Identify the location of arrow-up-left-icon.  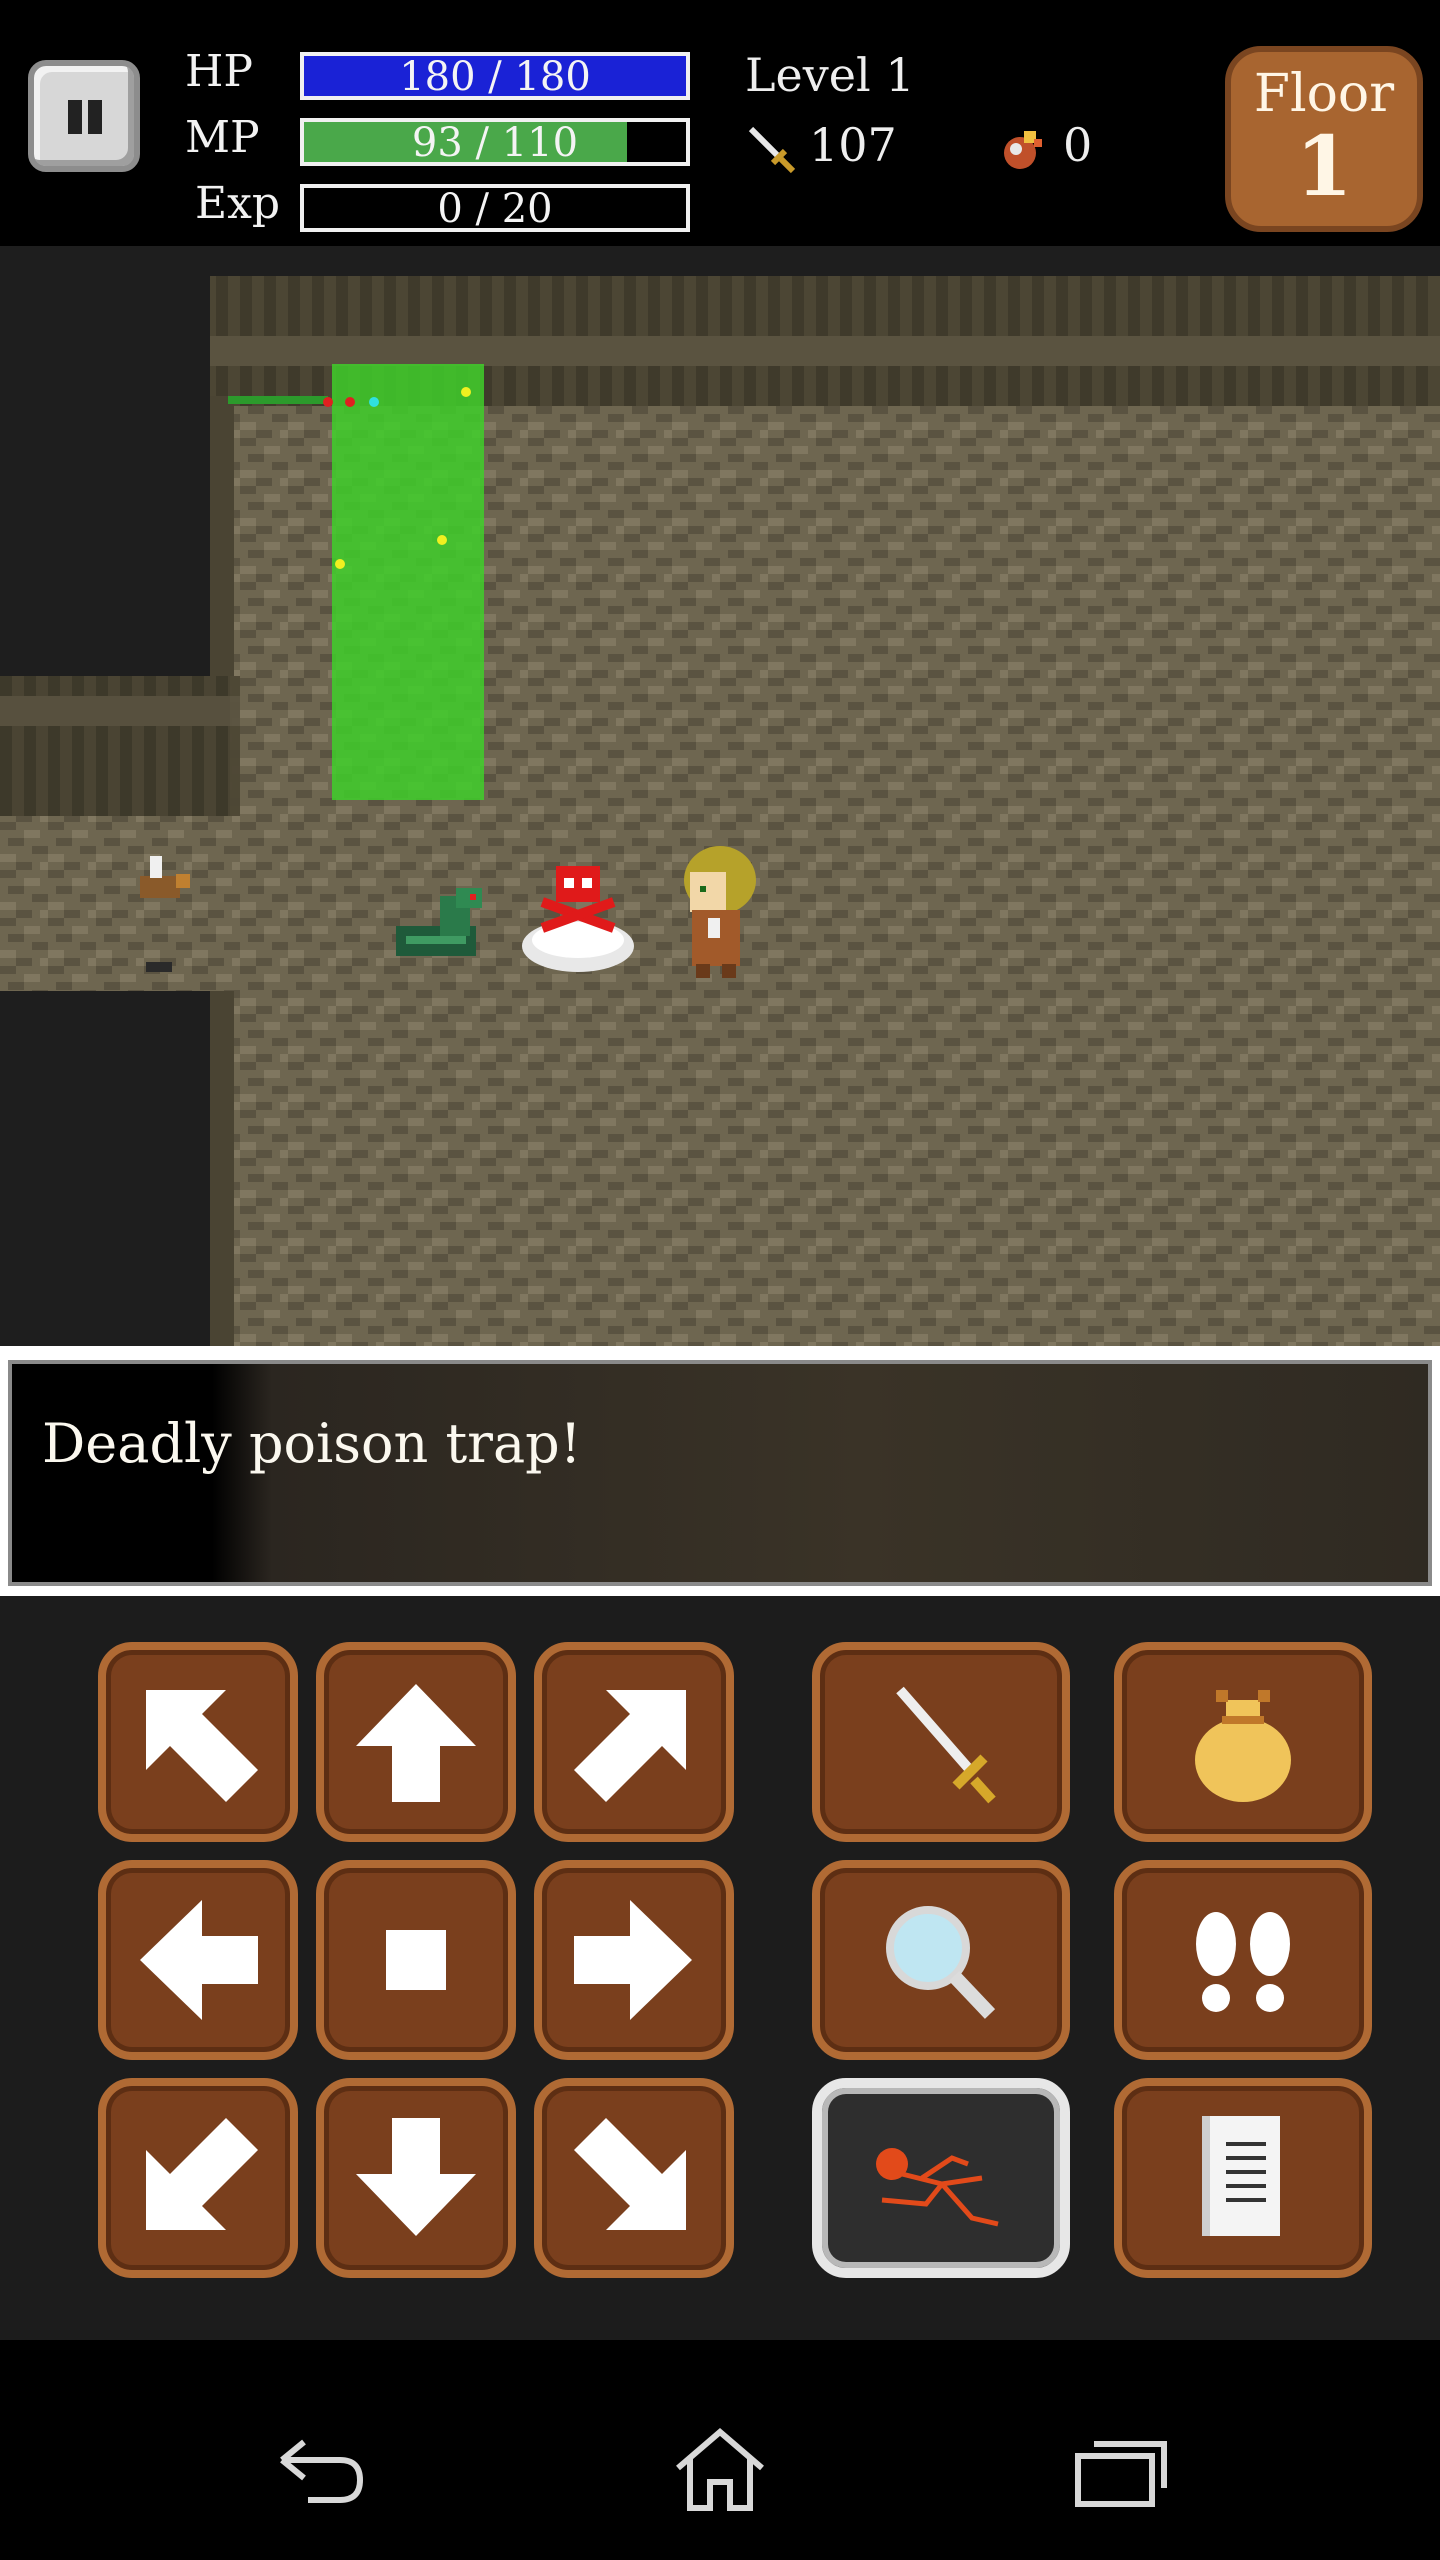
(202, 1746).